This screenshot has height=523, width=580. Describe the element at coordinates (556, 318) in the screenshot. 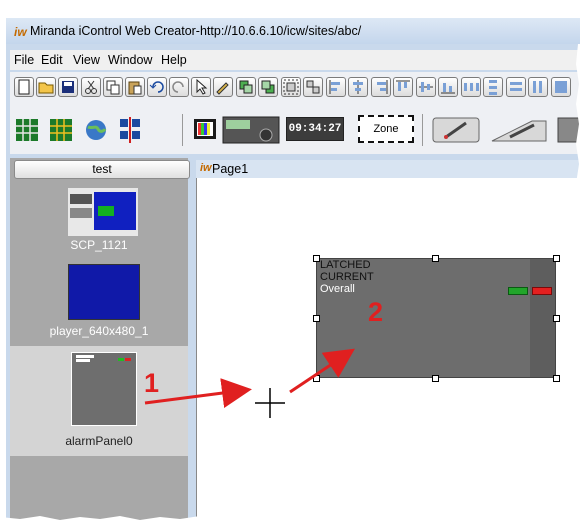

I see `resize-handle-e` at that location.